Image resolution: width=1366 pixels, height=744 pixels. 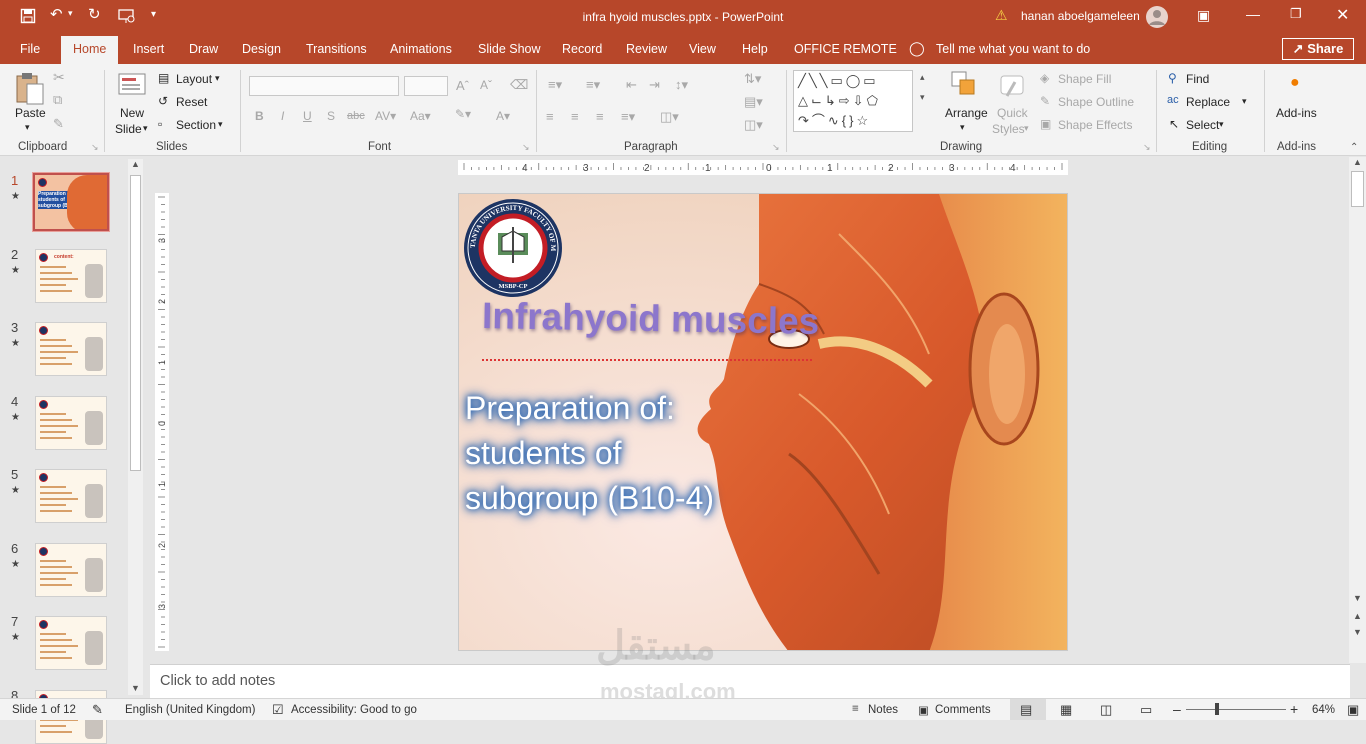 What do you see at coordinates (1202, 125) in the screenshot?
I see `select-button: Select` at bounding box center [1202, 125].